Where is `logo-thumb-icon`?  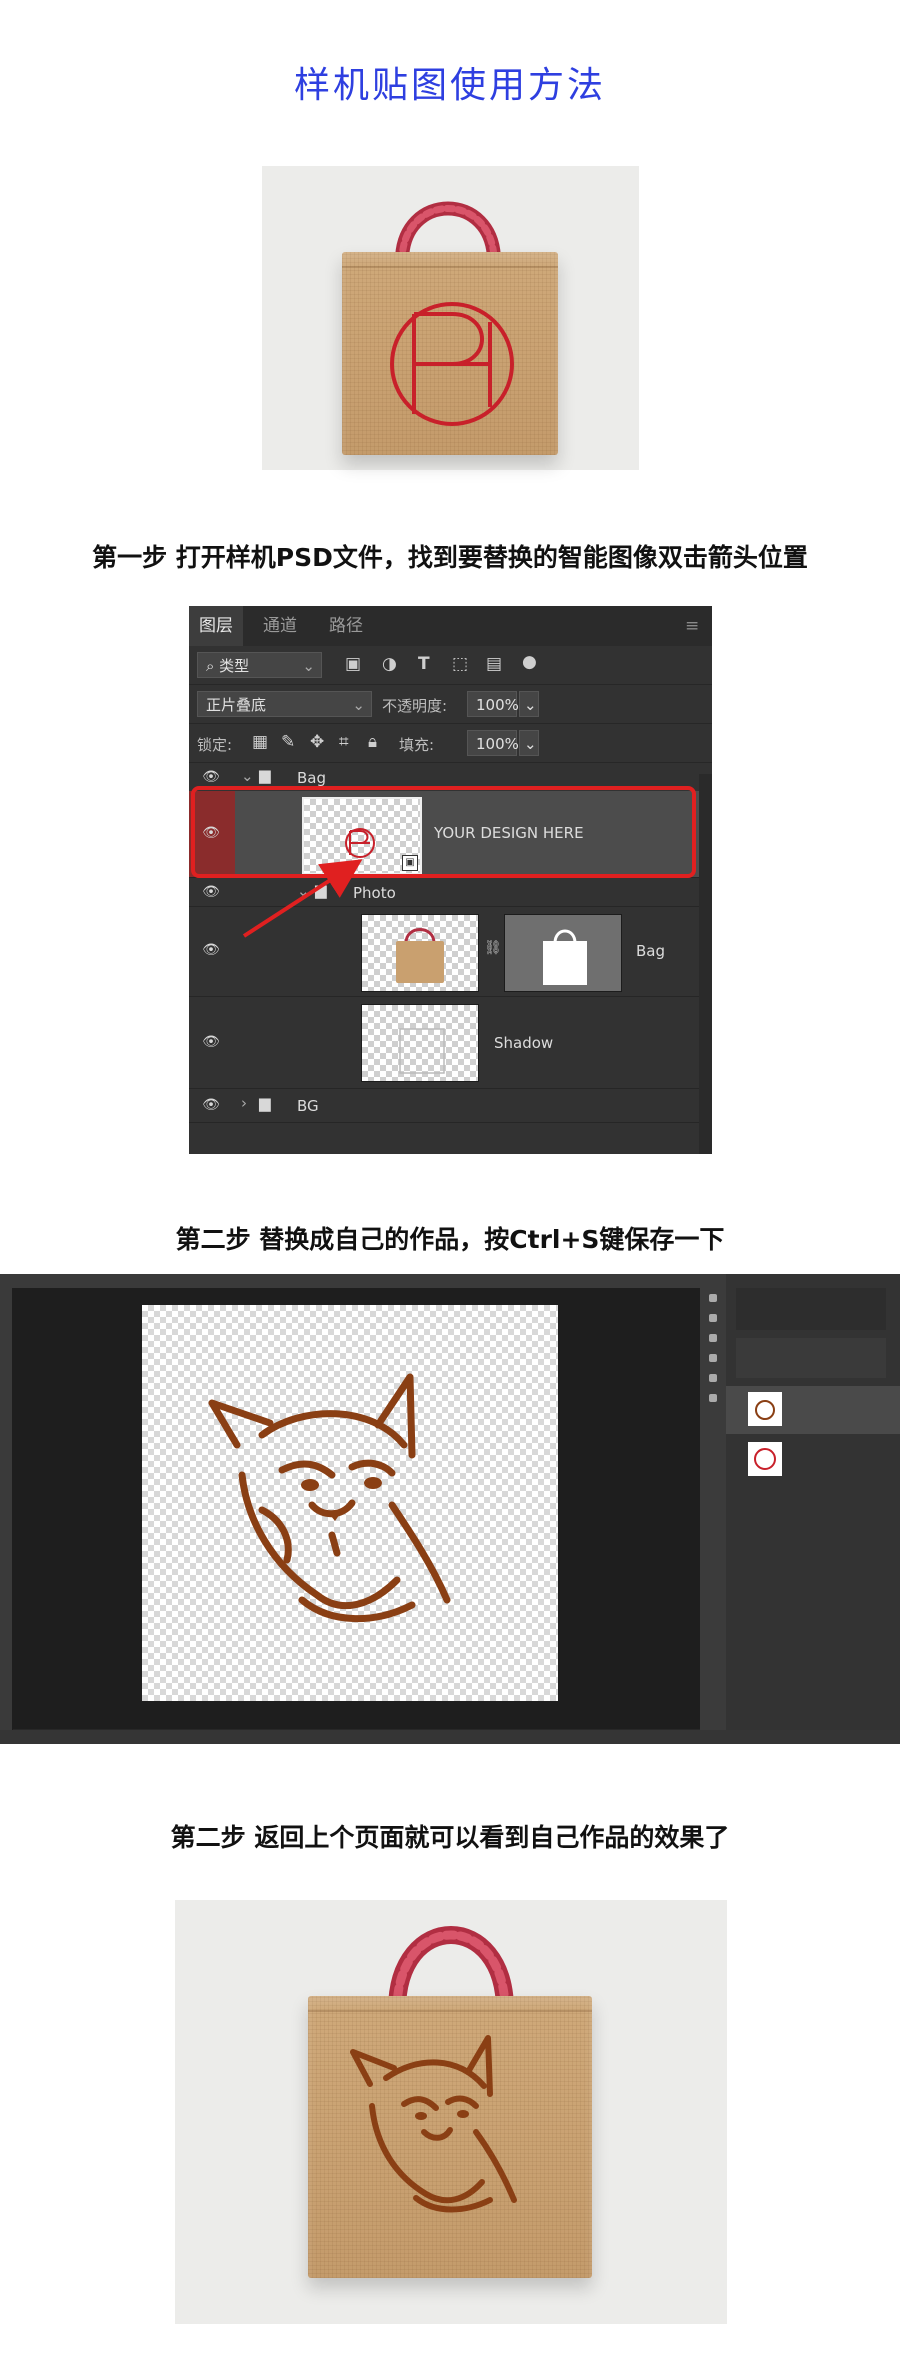
logo-thumb-icon is located at coordinates (765, 1459).